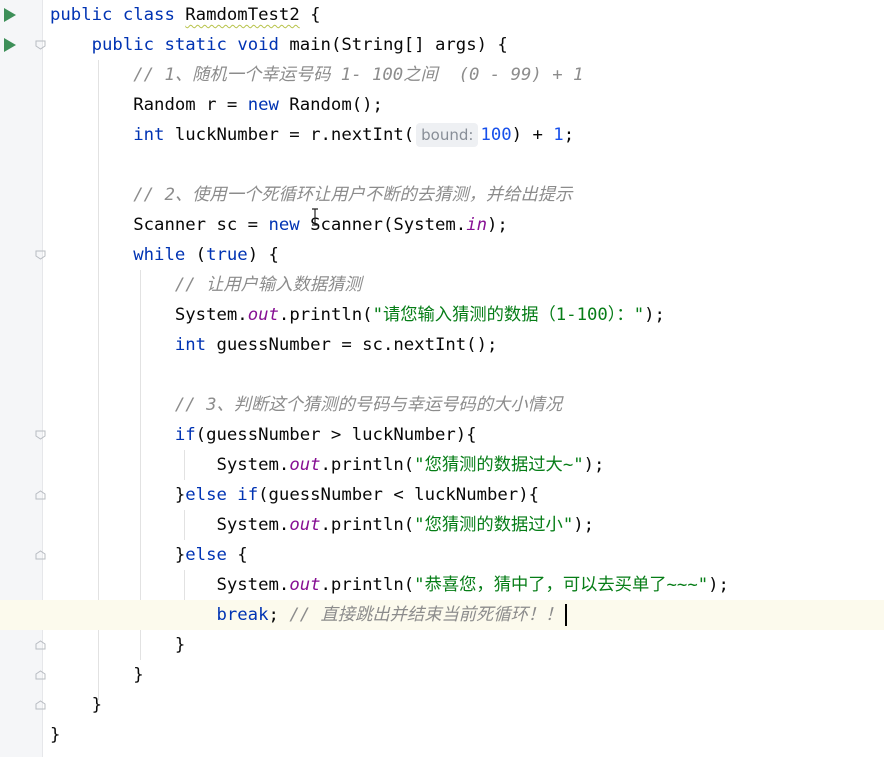 The width and height of the screenshot is (884, 757). I want to click on static-field: in, so click(476, 225).